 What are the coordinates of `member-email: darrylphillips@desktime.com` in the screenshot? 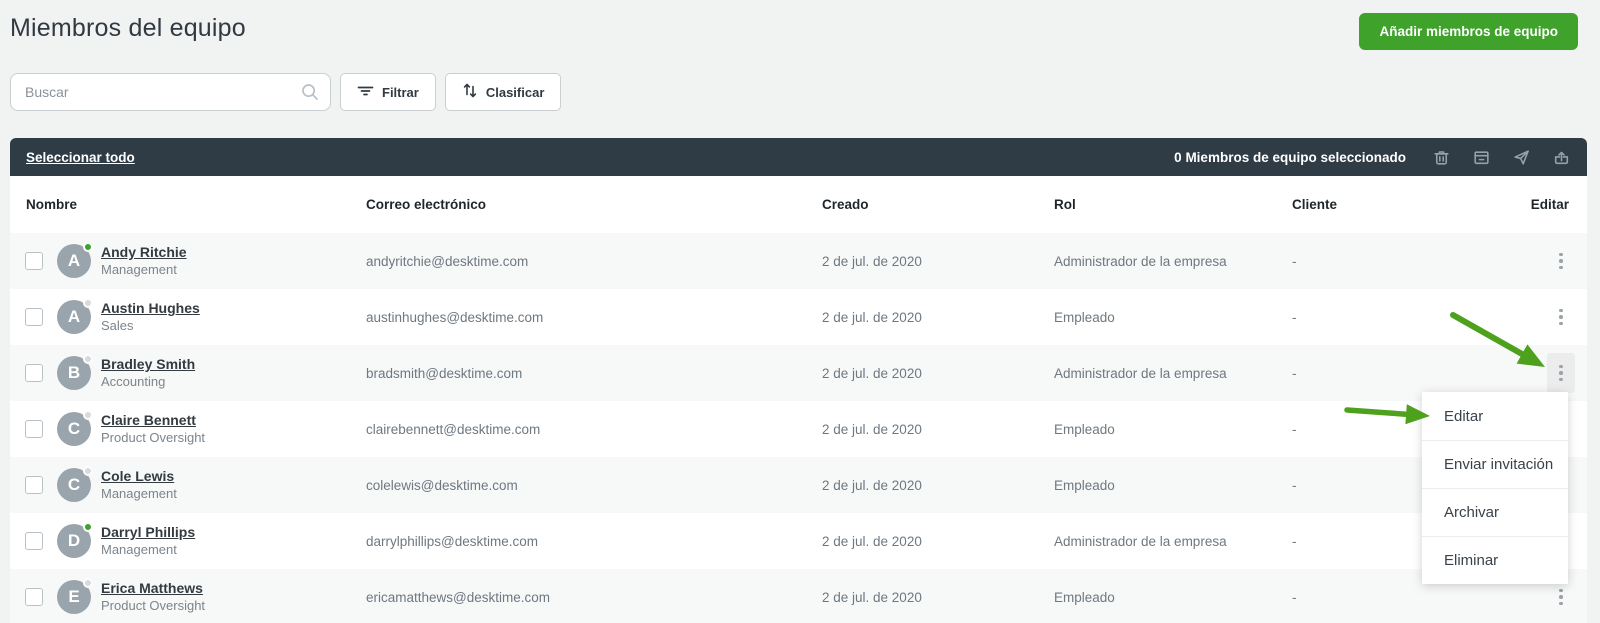 It's located at (452, 541).